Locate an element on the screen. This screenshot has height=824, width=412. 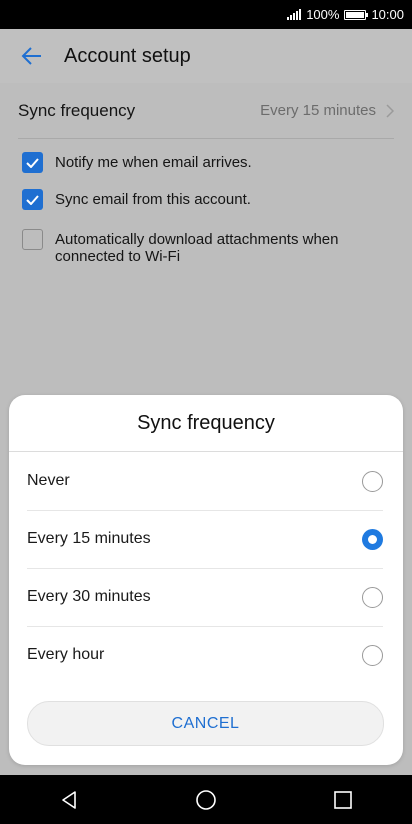
sync-frequency-row: Sync frequency Every 15 minutes is located at coordinates (206, 111).